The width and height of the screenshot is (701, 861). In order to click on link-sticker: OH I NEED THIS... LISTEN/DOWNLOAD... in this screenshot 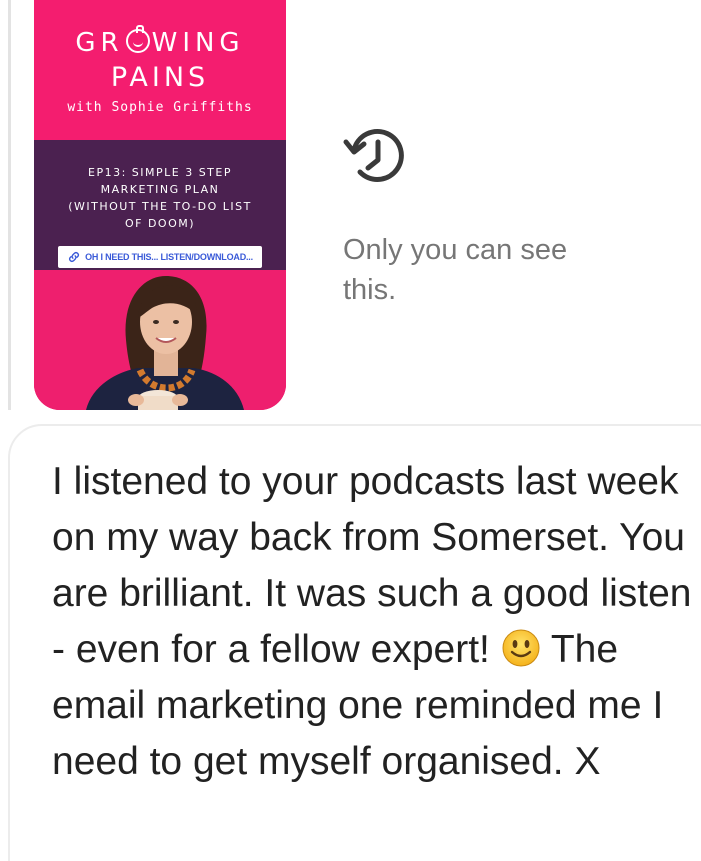, I will do `click(160, 257)`.